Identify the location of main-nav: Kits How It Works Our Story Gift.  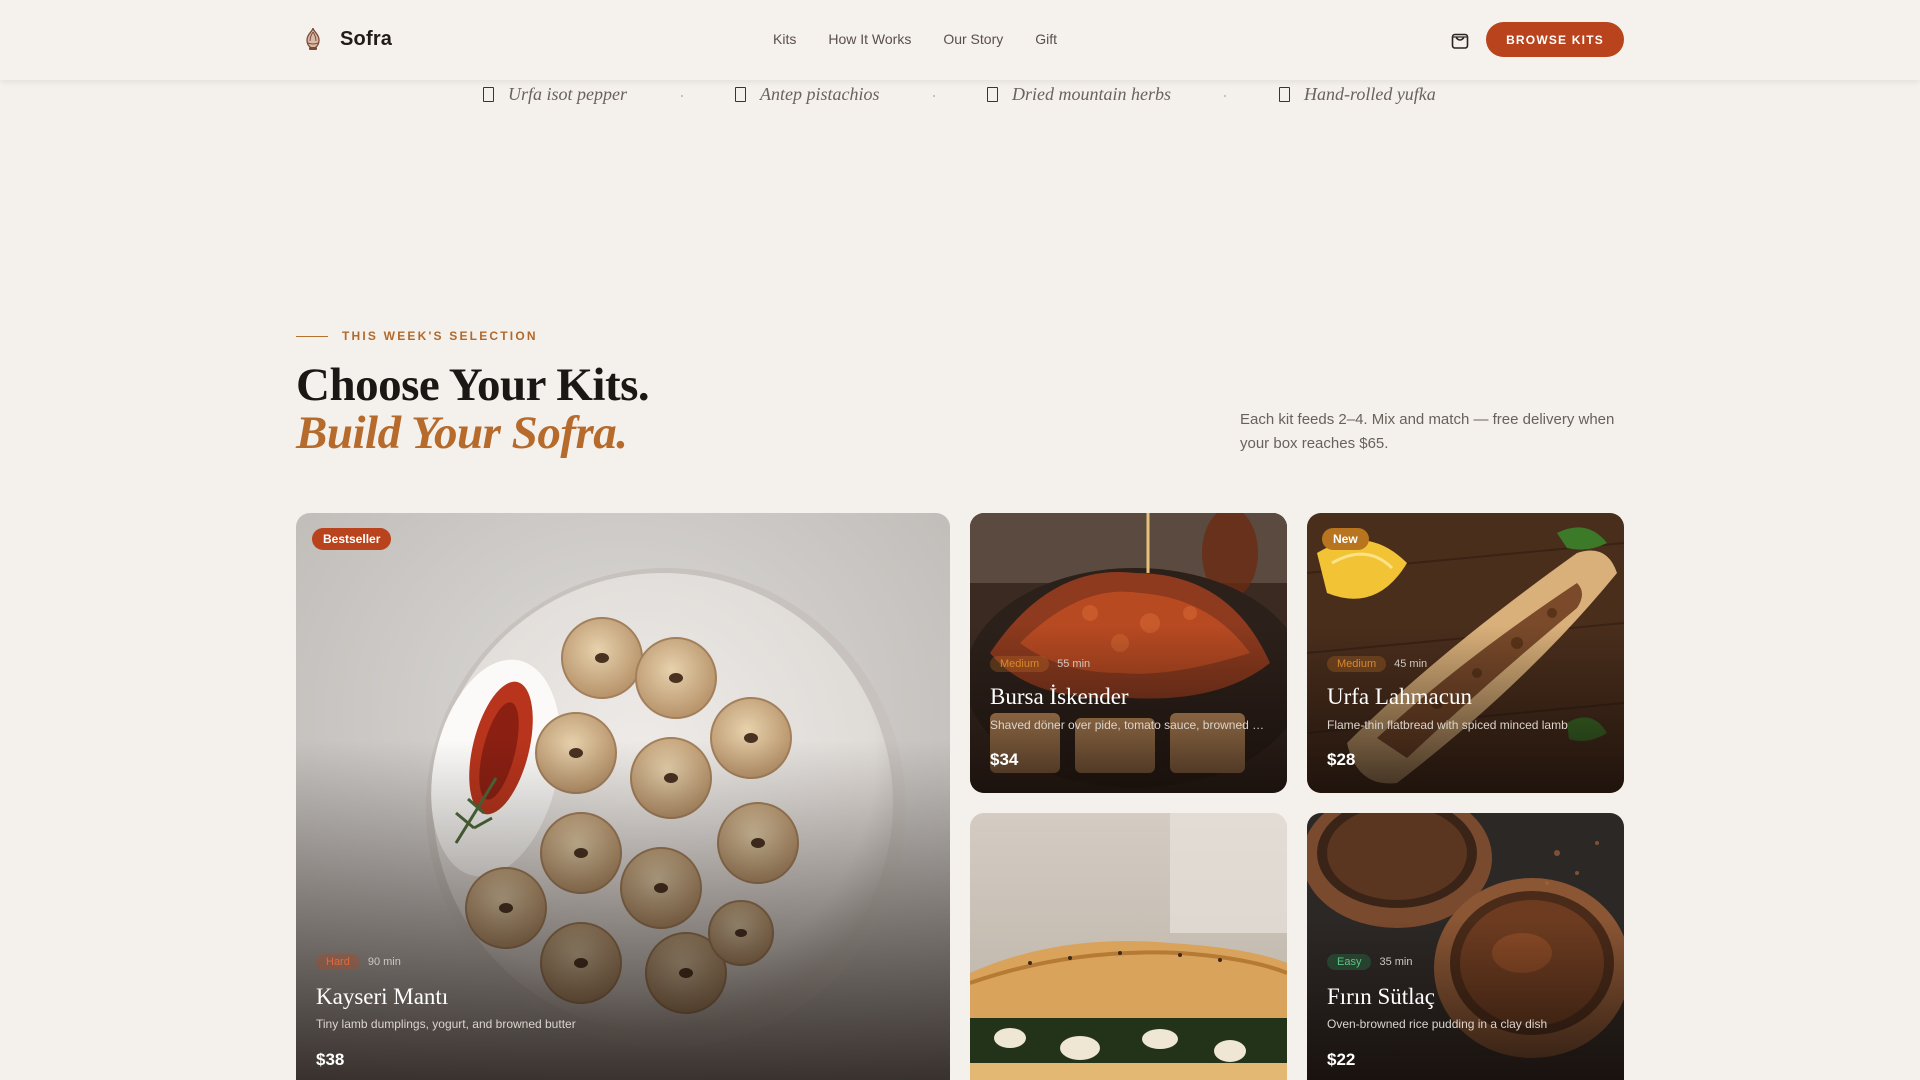
(915, 39).